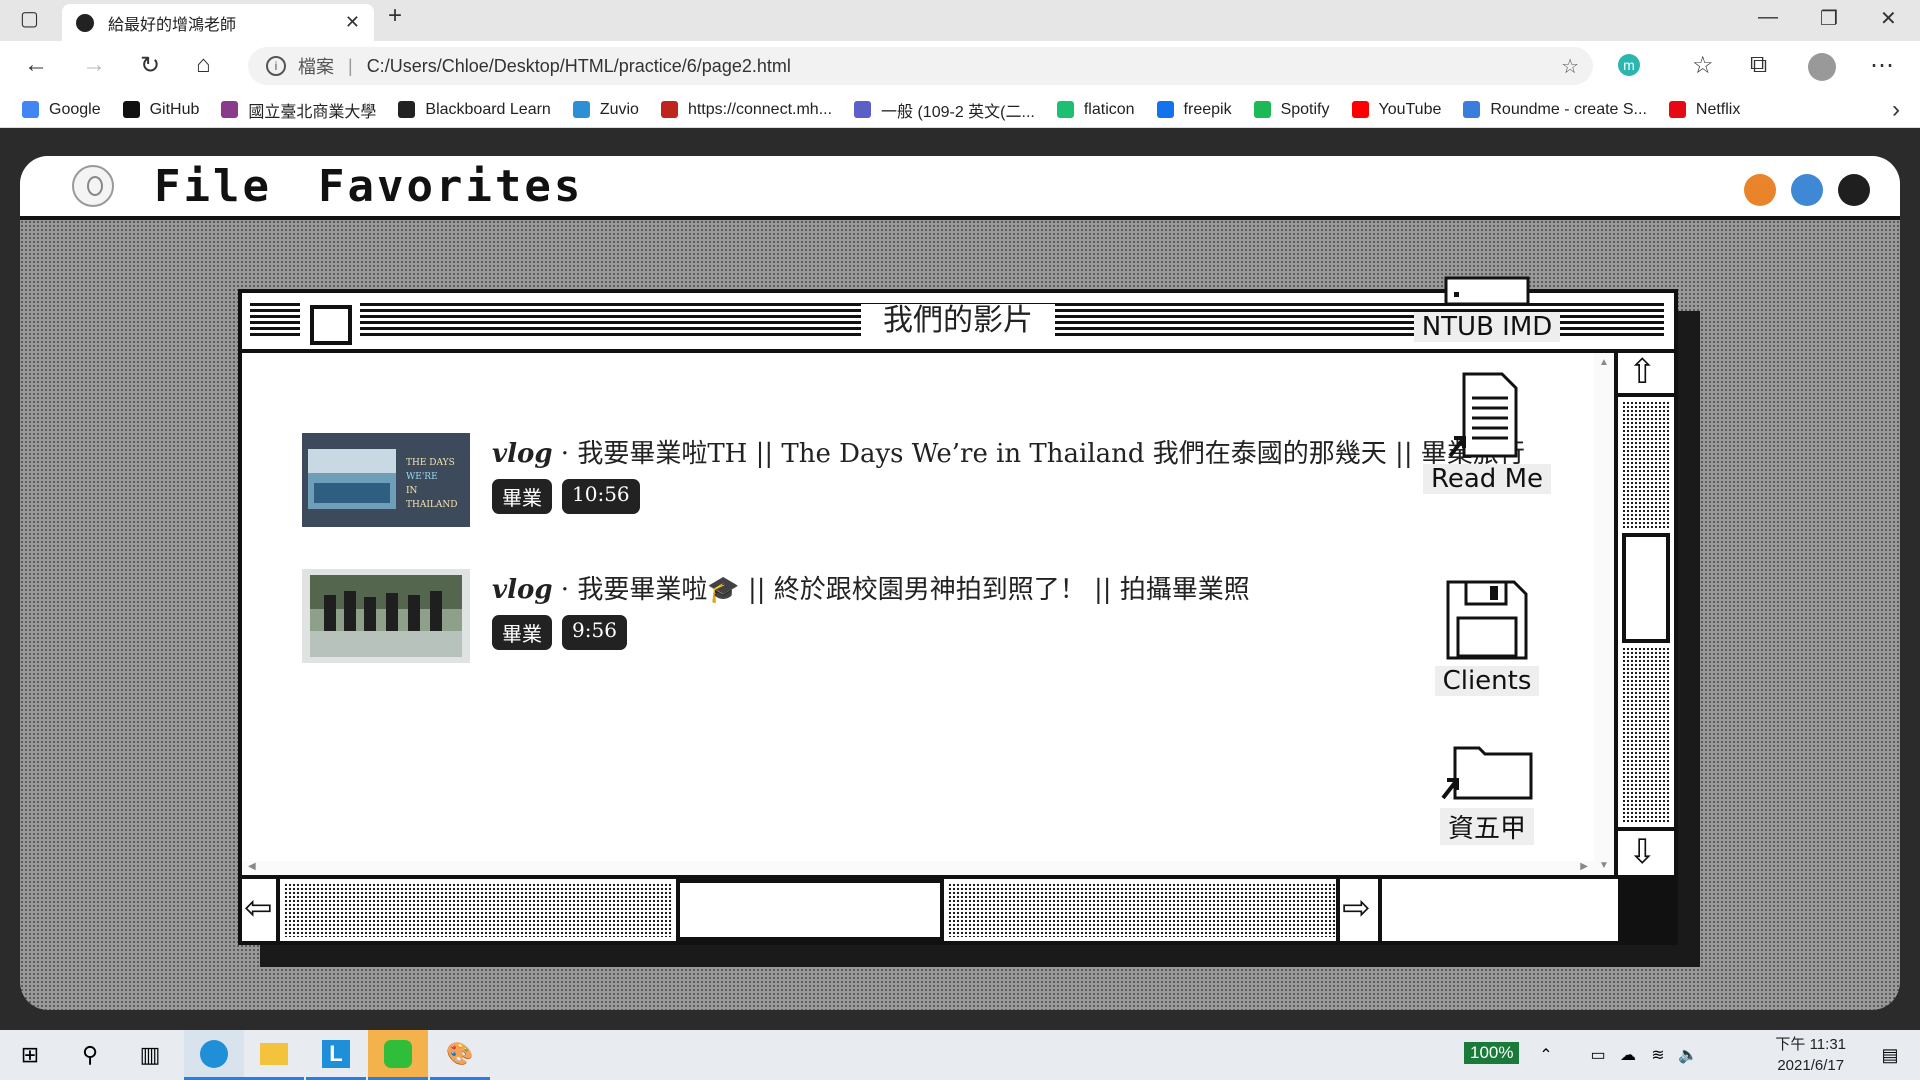  Describe the element at coordinates (1703, 65) in the screenshot. I see `favorites-icon: ☆` at that location.